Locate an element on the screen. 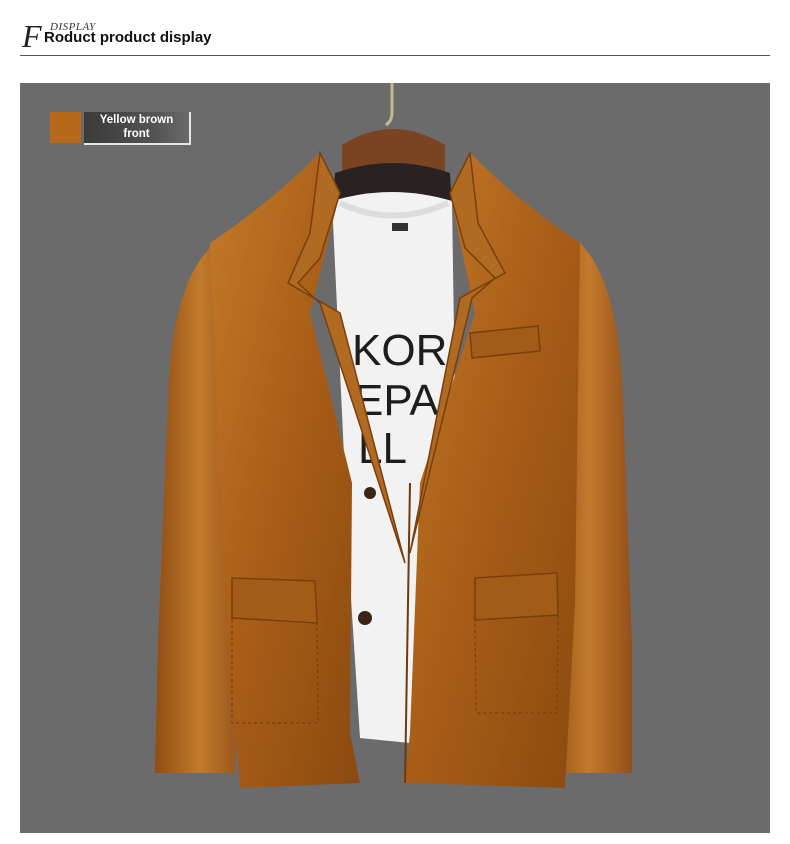 This screenshot has height=844, width=790. header-initial: F is located at coordinates (32, 36).